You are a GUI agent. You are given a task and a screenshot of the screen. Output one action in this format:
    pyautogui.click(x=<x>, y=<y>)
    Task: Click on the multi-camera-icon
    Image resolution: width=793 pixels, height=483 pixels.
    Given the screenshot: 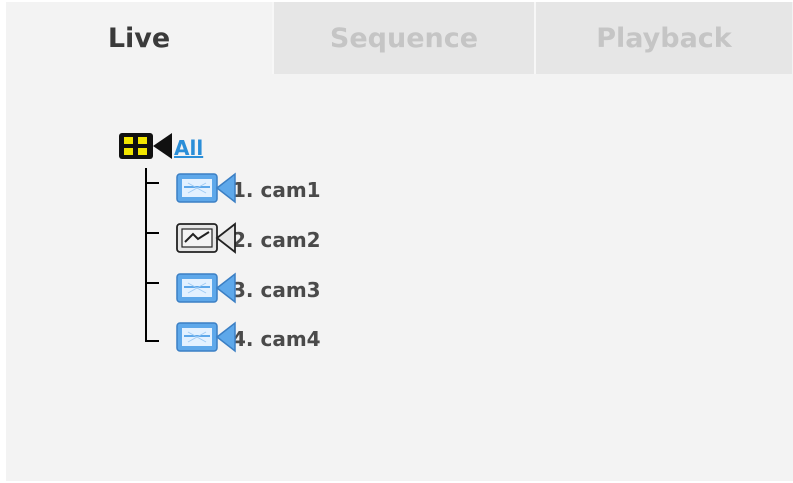 What is the action you would take?
    pyautogui.click(x=147, y=148)
    